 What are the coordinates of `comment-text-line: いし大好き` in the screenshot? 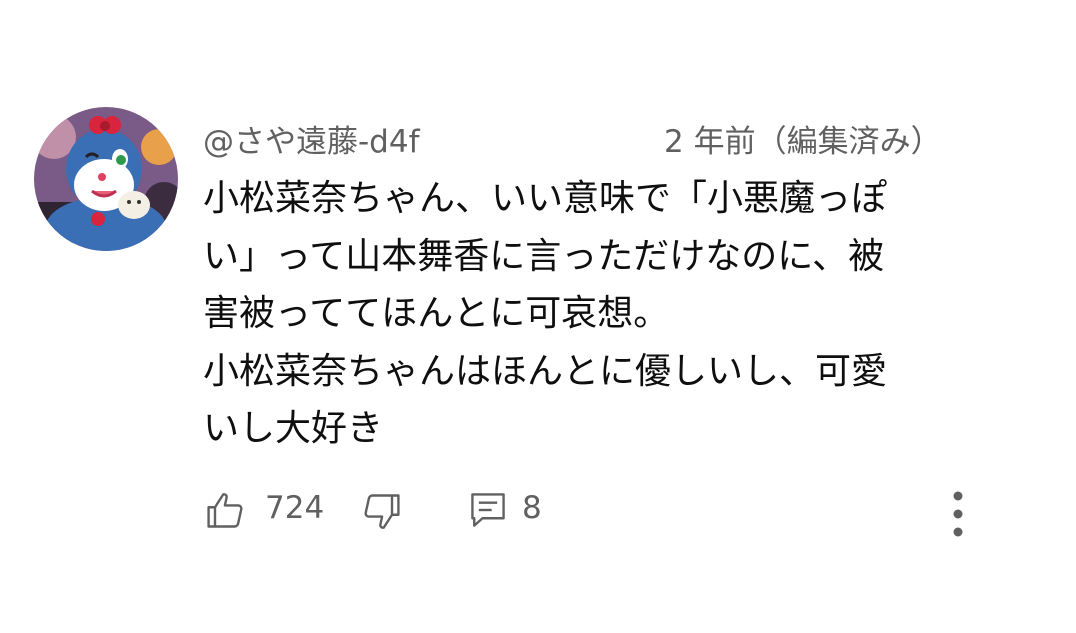 It's located at (293, 428).